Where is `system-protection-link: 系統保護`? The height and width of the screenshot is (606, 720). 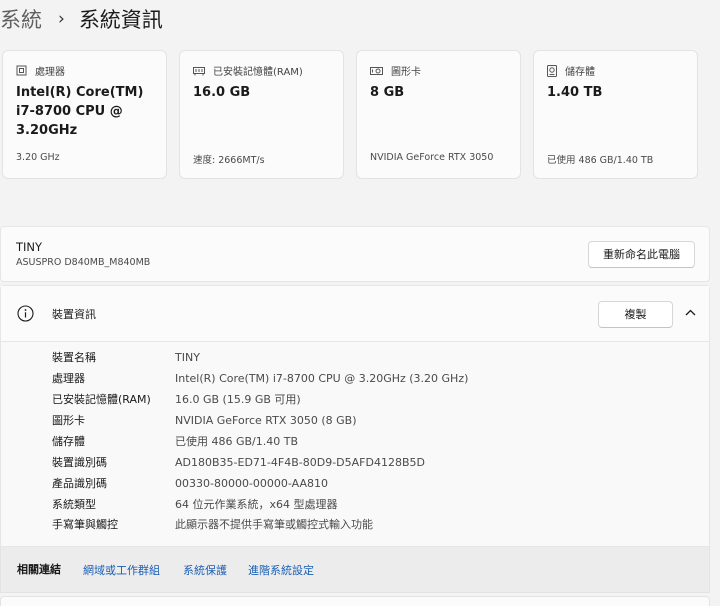
system-protection-link: 系統保護 is located at coordinates (205, 570).